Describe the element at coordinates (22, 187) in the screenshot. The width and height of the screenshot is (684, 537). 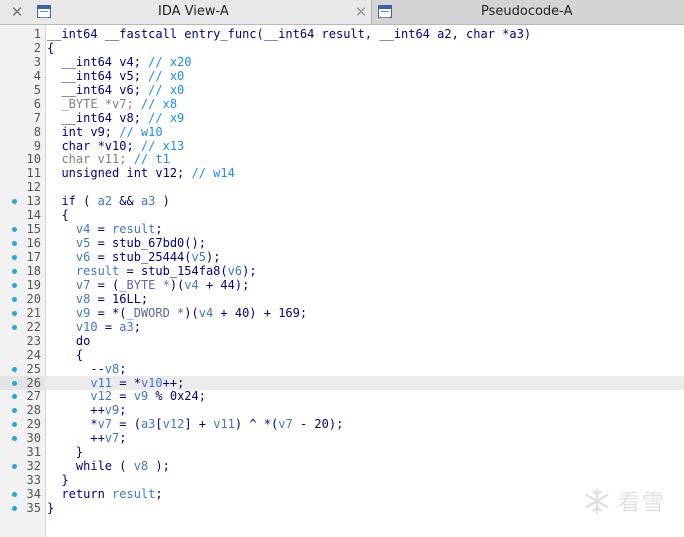
I see `line-gutter-cell: 12` at that location.